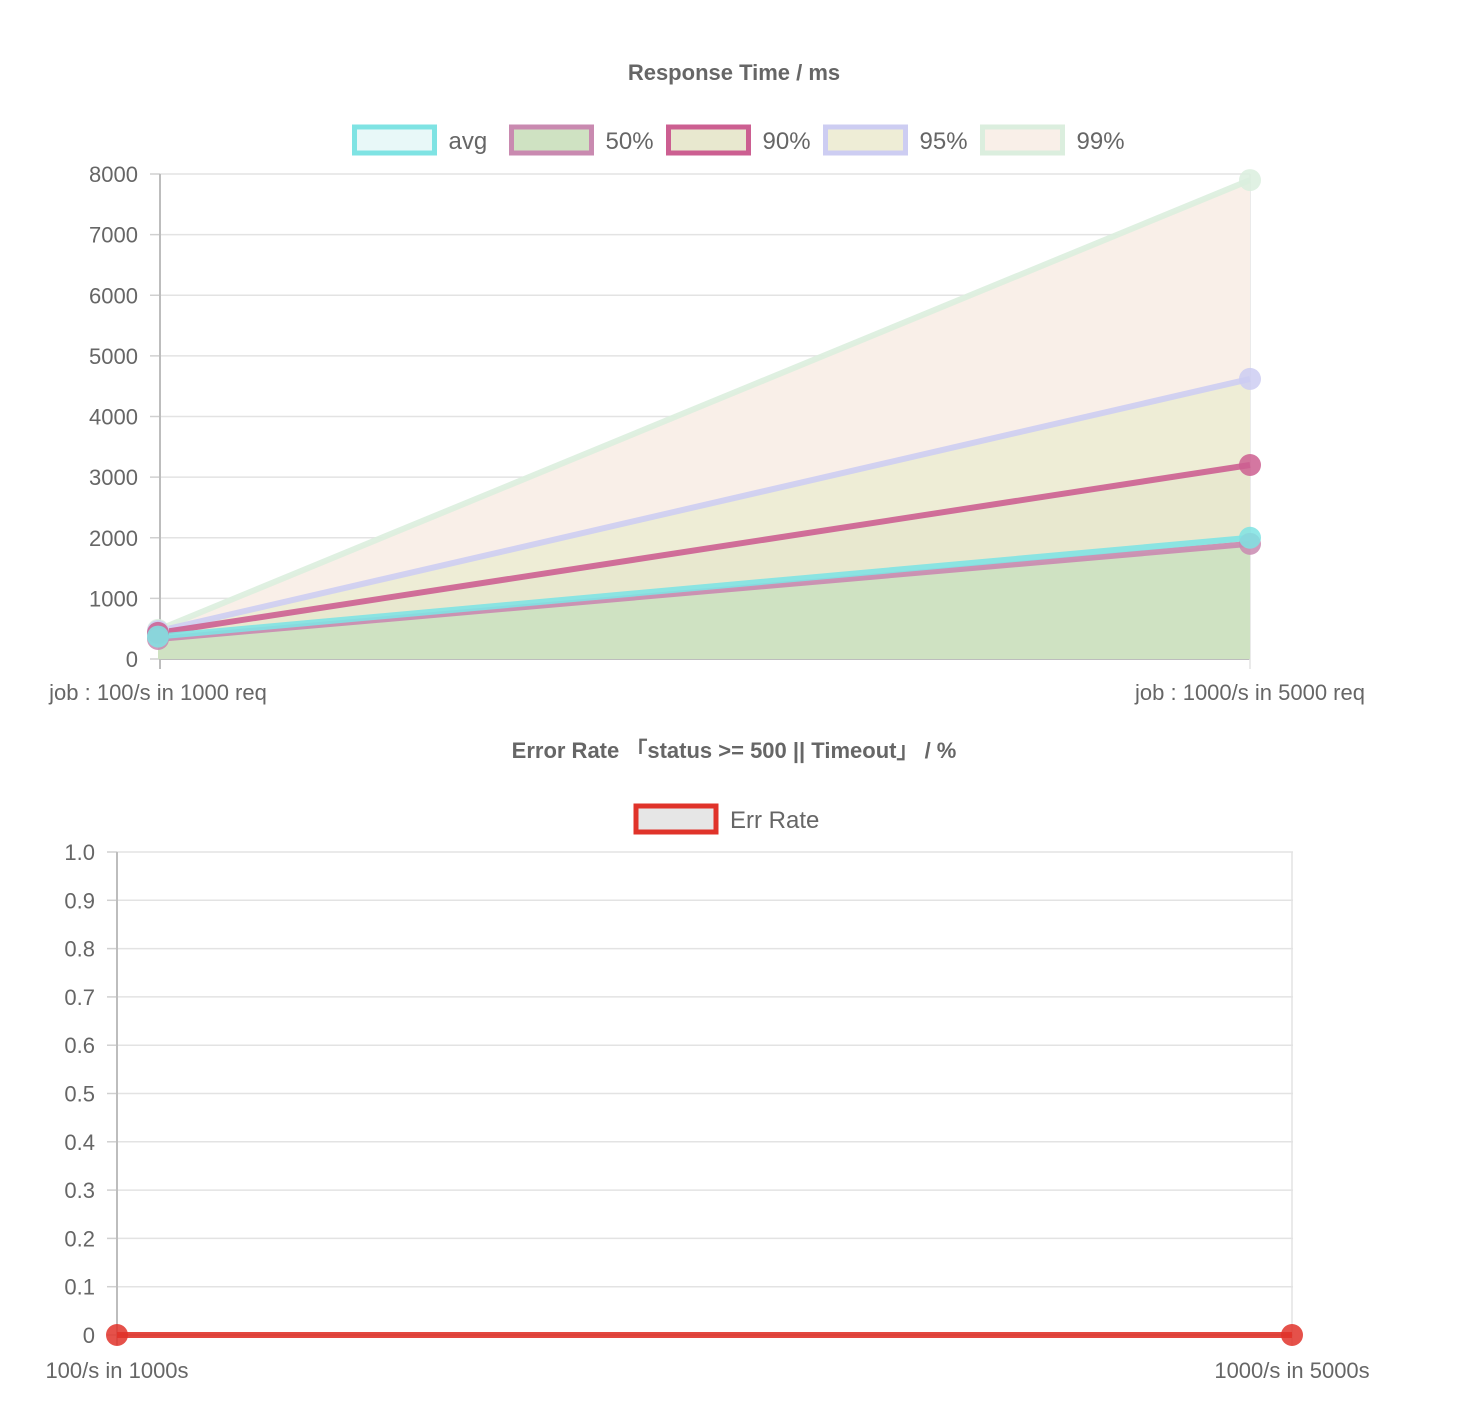 The image size is (1468, 1412). I want to click on chart1-point-Err Rate-1, so click(1292, 1335).